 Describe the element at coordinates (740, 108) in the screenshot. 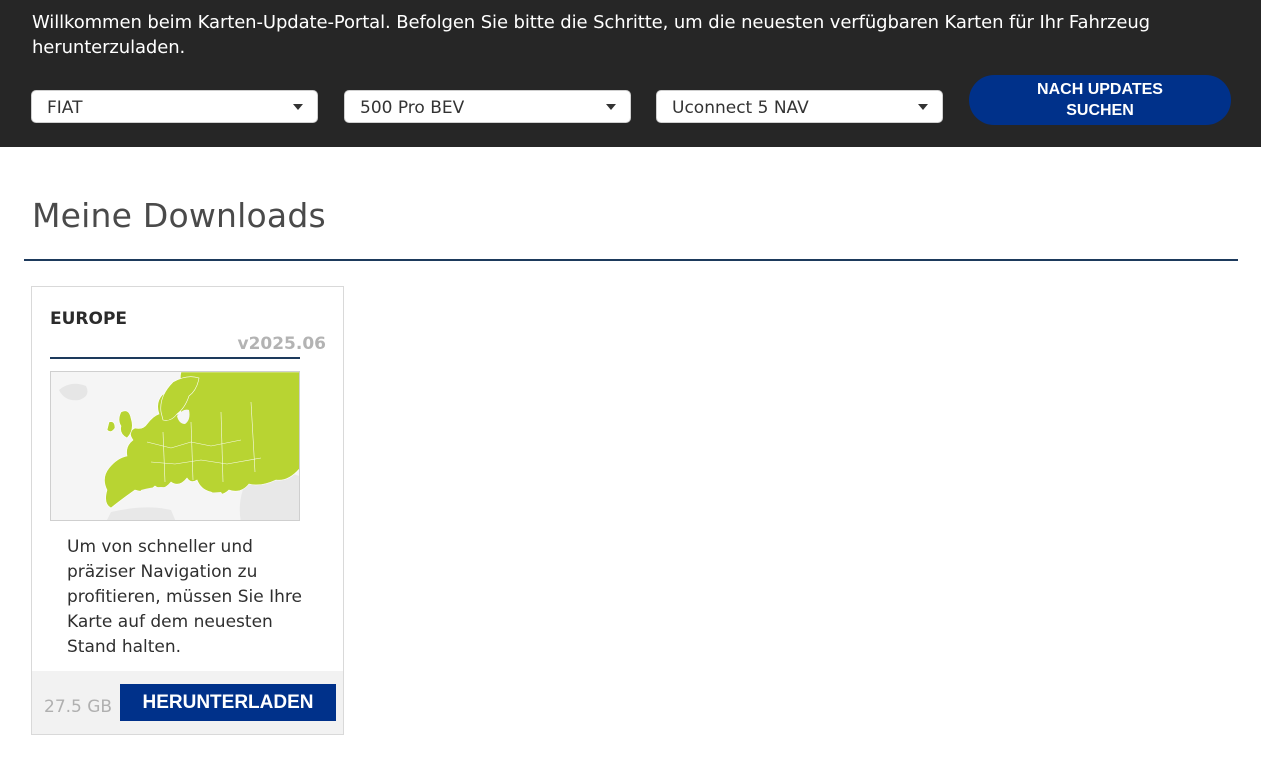

I see `system-select-value: Uconnect 5 NAV` at that location.